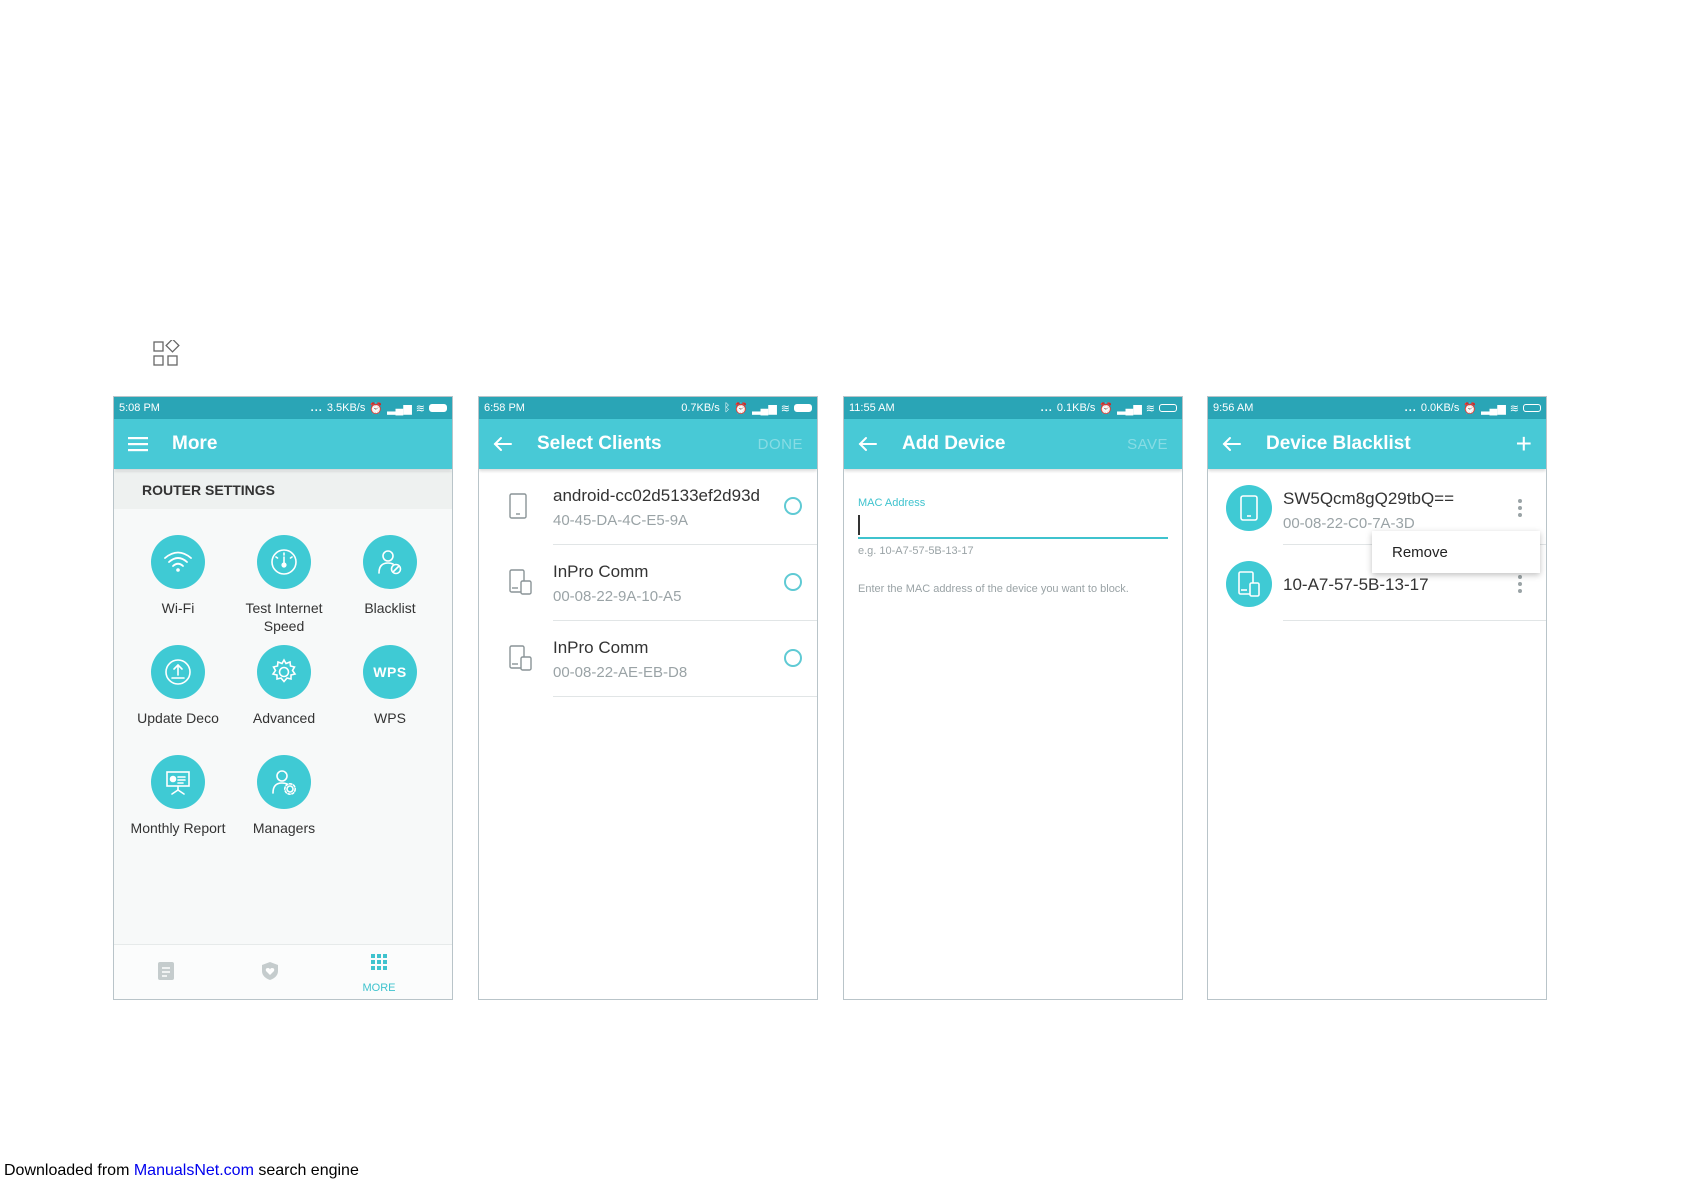  What do you see at coordinates (1456, 552) in the screenshot?
I see `remove-menu-item: Remove` at bounding box center [1456, 552].